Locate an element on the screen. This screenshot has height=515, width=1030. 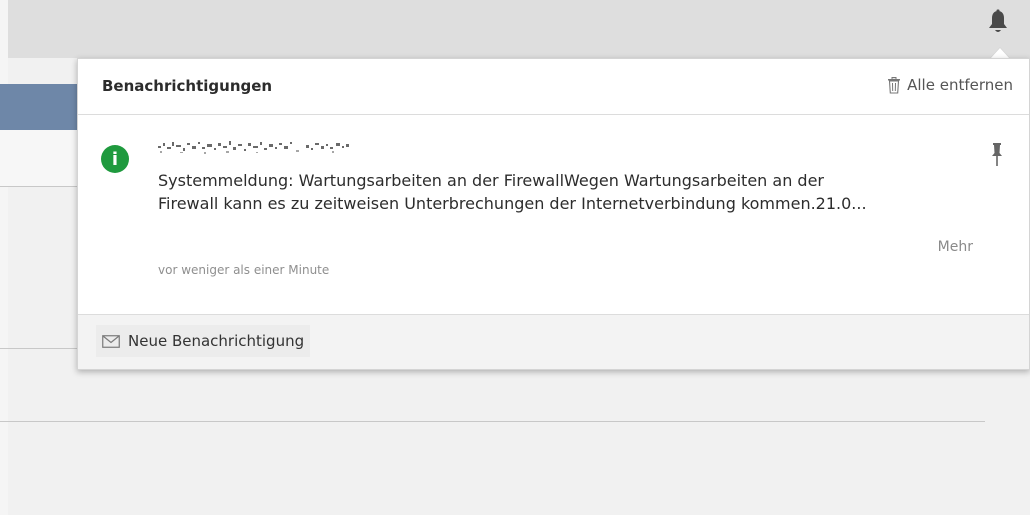
popover-footer: Neue Benachrichtigung is located at coordinates (553, 341).